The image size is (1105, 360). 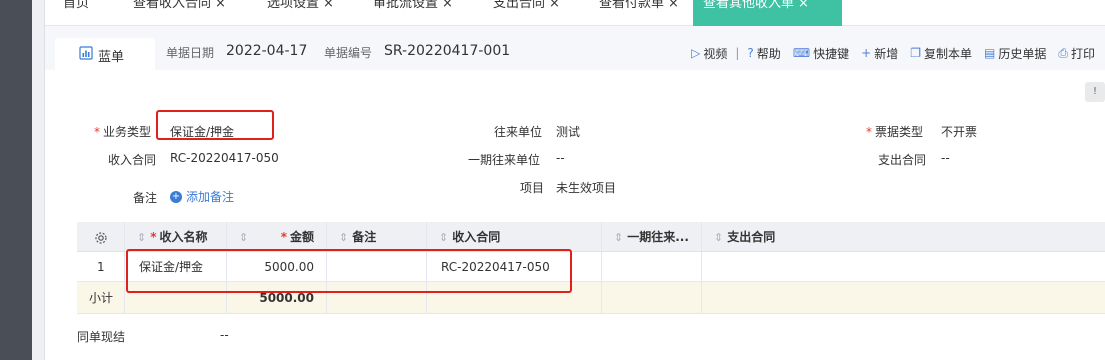 I want to click on tab-view-payment: 查看付款单 ×, so click(x=639, y=13).